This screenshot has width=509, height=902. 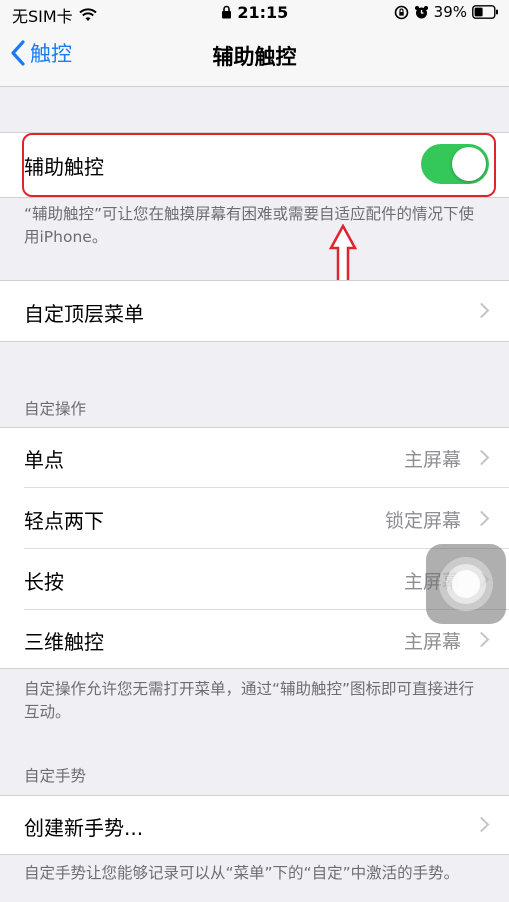 I want to click on action-label: 轻点两下, so click(x=64, y=521).